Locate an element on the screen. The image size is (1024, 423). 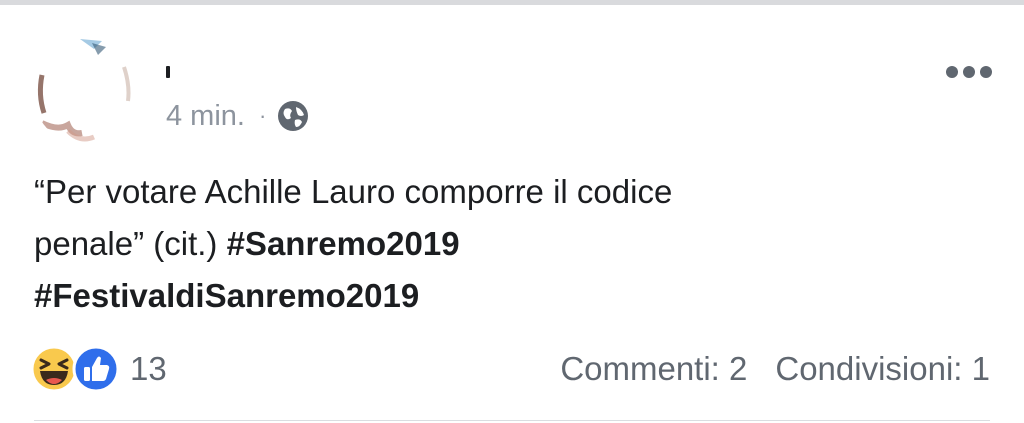
globe-icon is located at coordinates (293, 116).